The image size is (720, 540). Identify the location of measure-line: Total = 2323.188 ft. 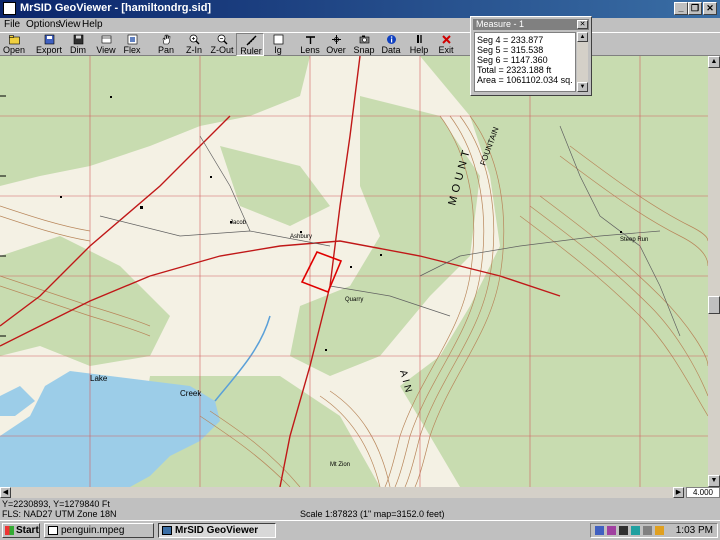
(514, 70).